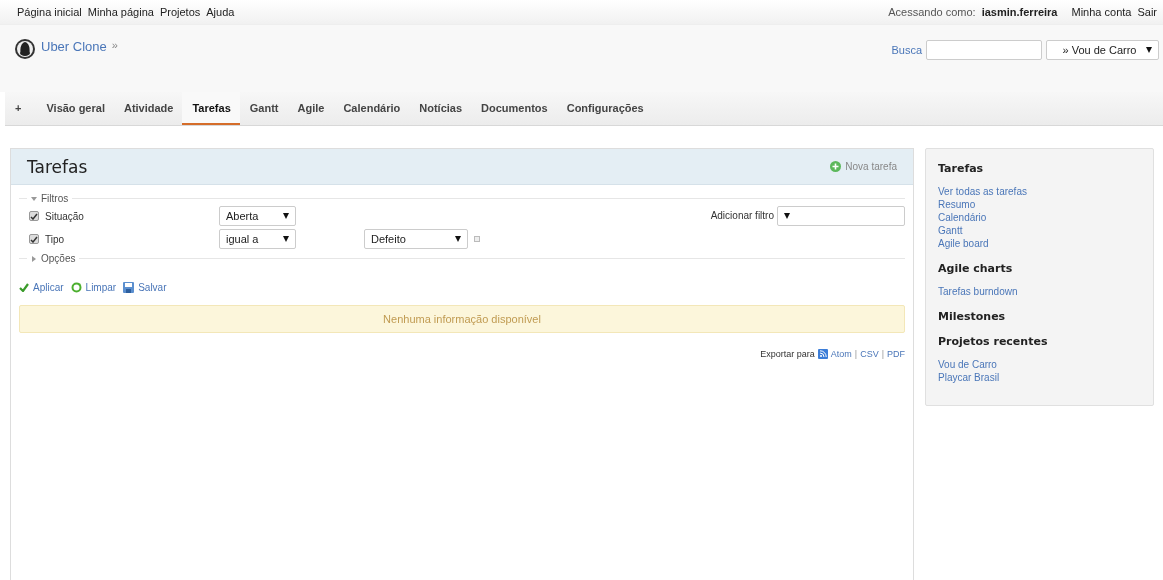  I want to click on project-title: Uber Clone, so click(74, 46).